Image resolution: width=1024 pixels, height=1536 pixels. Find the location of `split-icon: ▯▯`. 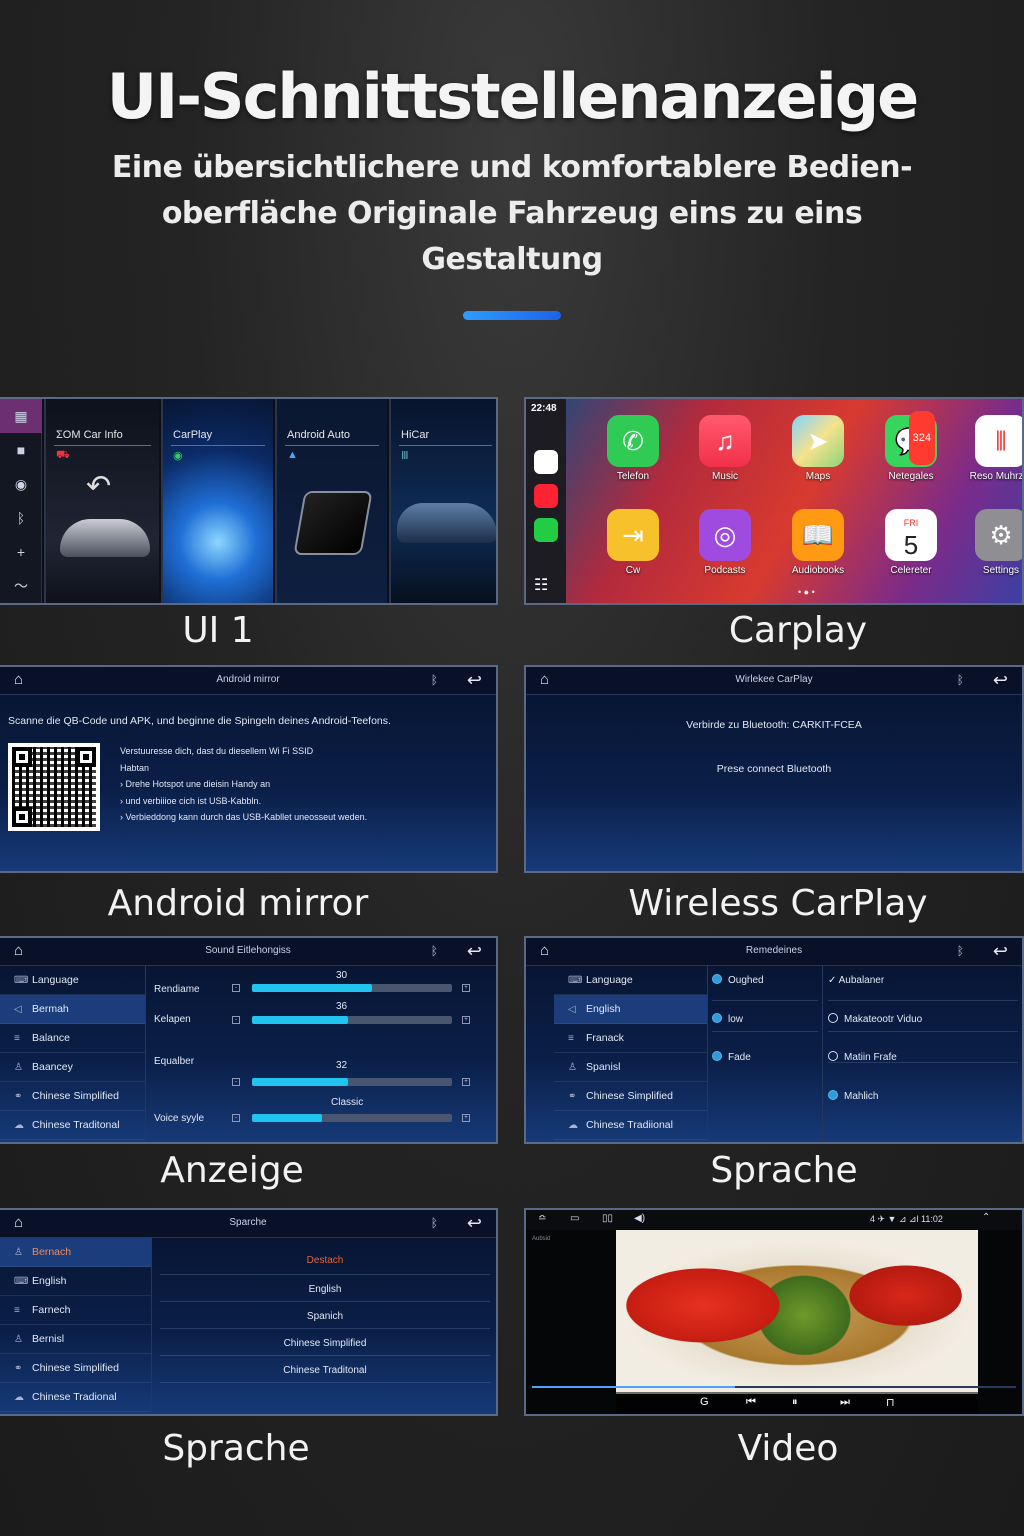

split-icon: ▯▯ is located at coordinates (607, 1218).